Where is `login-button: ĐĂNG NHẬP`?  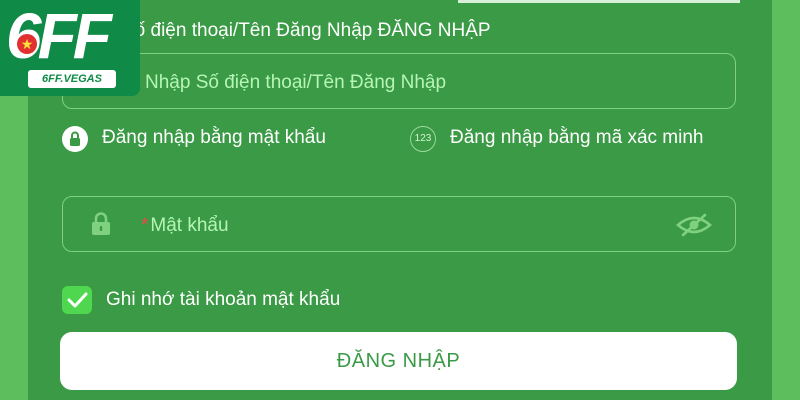
login-button: ĐĂNG NHẬP is located at coordinates (398, 361).